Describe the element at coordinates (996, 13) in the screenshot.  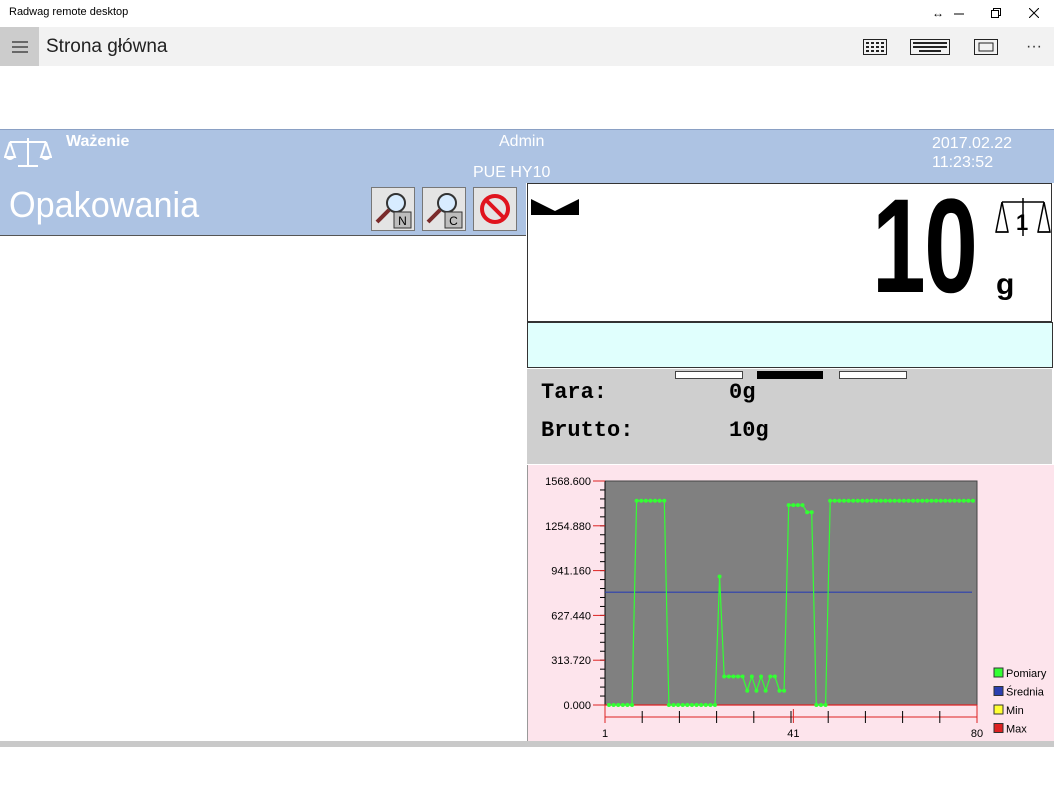
I see `restore-button` at that location.